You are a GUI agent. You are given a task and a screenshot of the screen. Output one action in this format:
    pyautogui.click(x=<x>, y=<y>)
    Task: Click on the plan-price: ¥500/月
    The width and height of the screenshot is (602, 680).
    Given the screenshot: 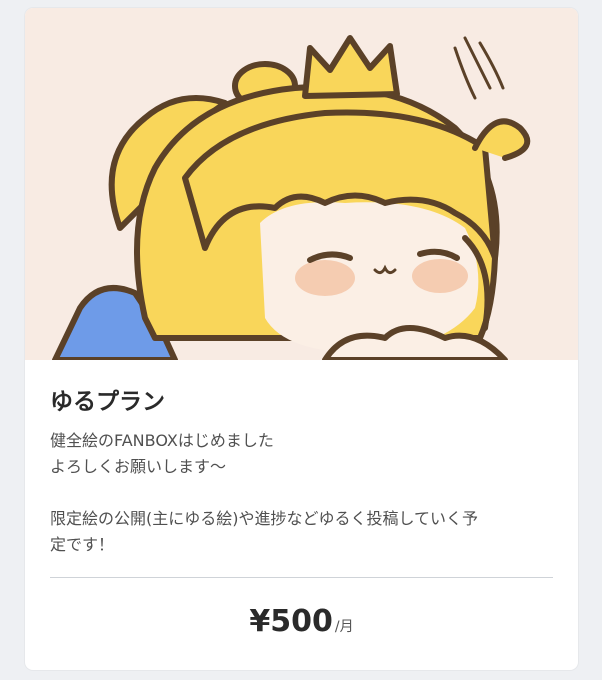 What is the action you would take?
    pyautogui.click(x=301, y=621)
    